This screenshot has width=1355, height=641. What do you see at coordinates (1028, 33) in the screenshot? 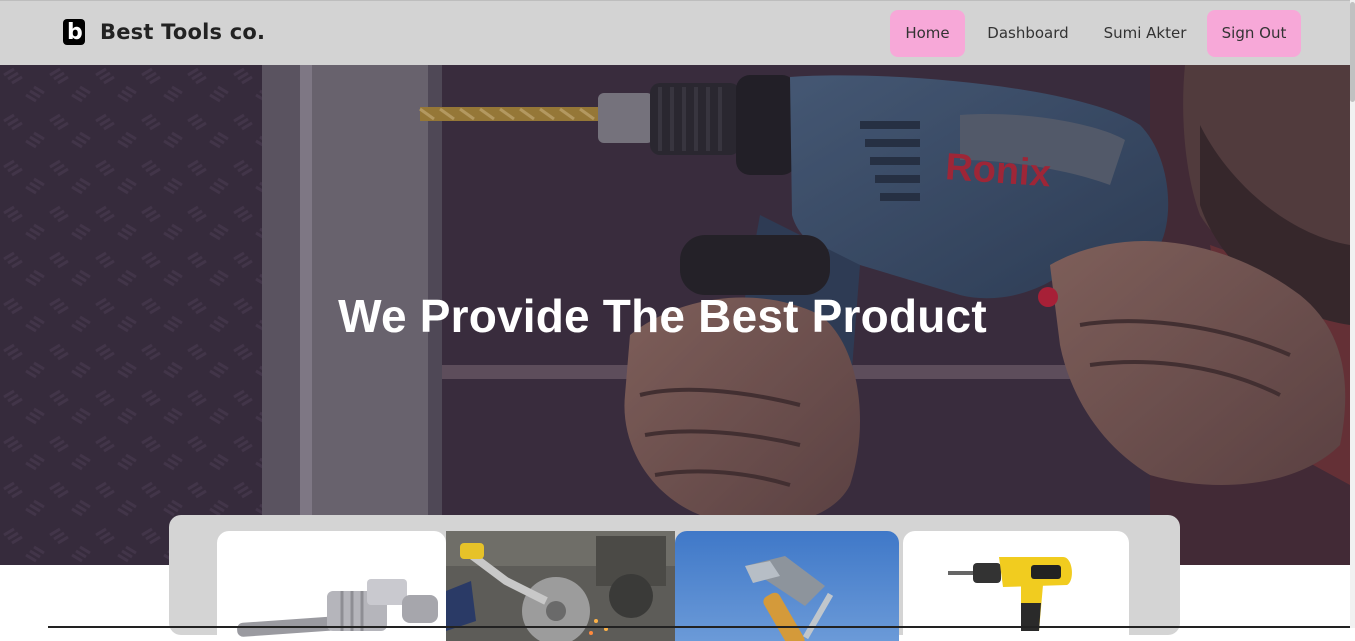
I see `nav-dashboard-link: Dashboard` at bounding box center [1028, 33].